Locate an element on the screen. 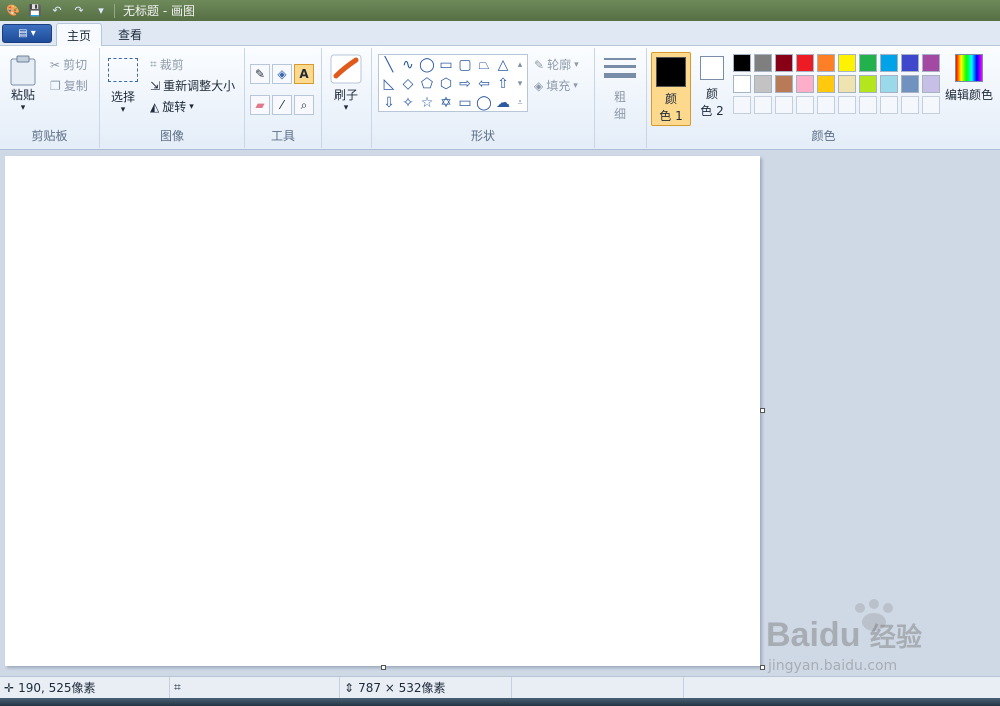 This screenshot has width=1000, height=706. rectangle-shape-icon: ▭ is located at coordinates (446, 65).